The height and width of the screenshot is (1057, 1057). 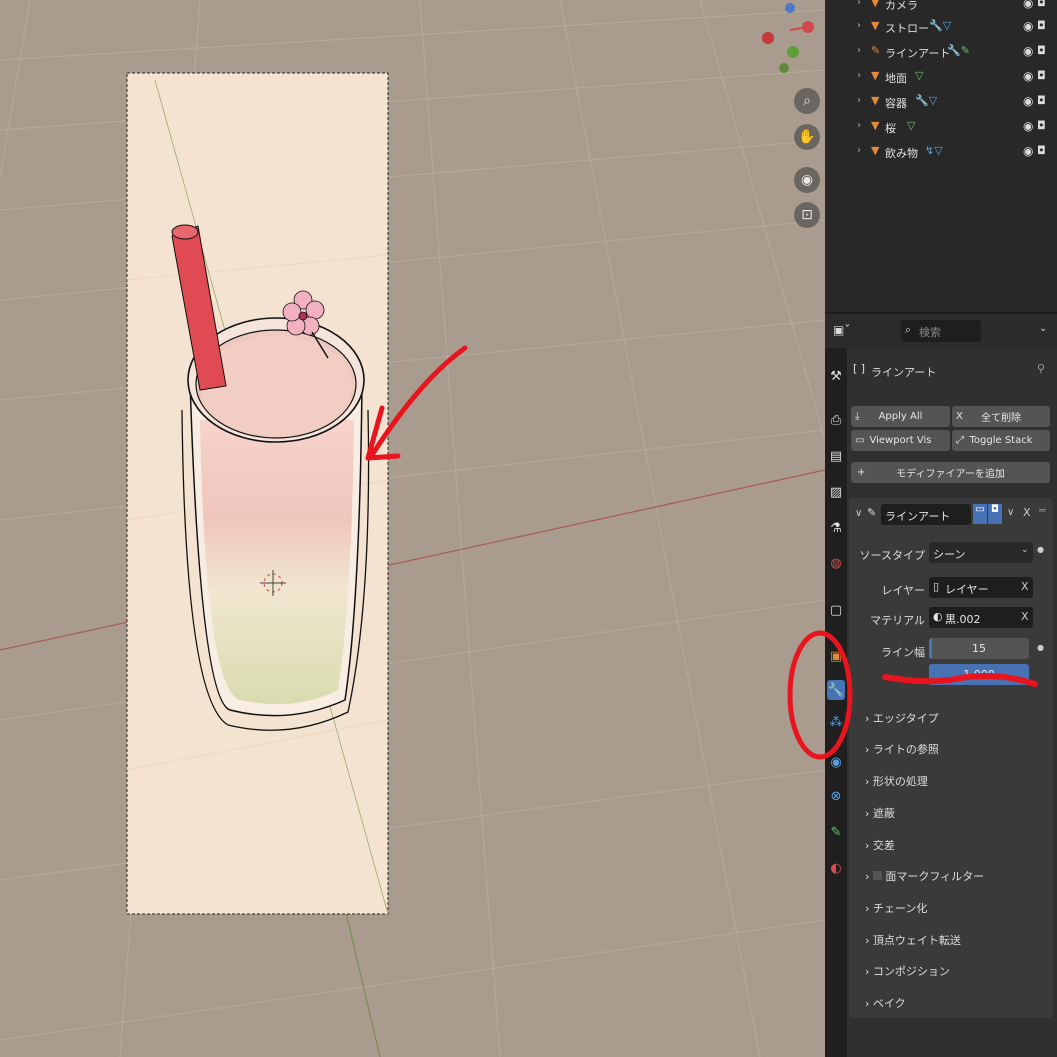 What do you see at coordinates (872, 512) in the screenshot?
I see `lineart-modifier-icon: ✎` at bounding box center [872, 512].